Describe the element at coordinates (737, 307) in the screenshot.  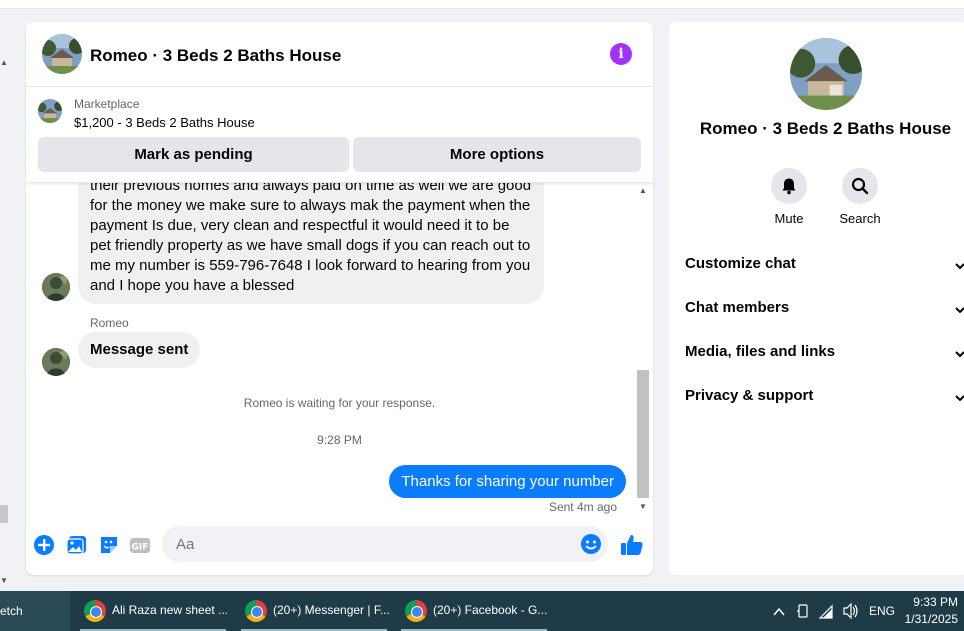
I see `section-label: Chat members` at that location.